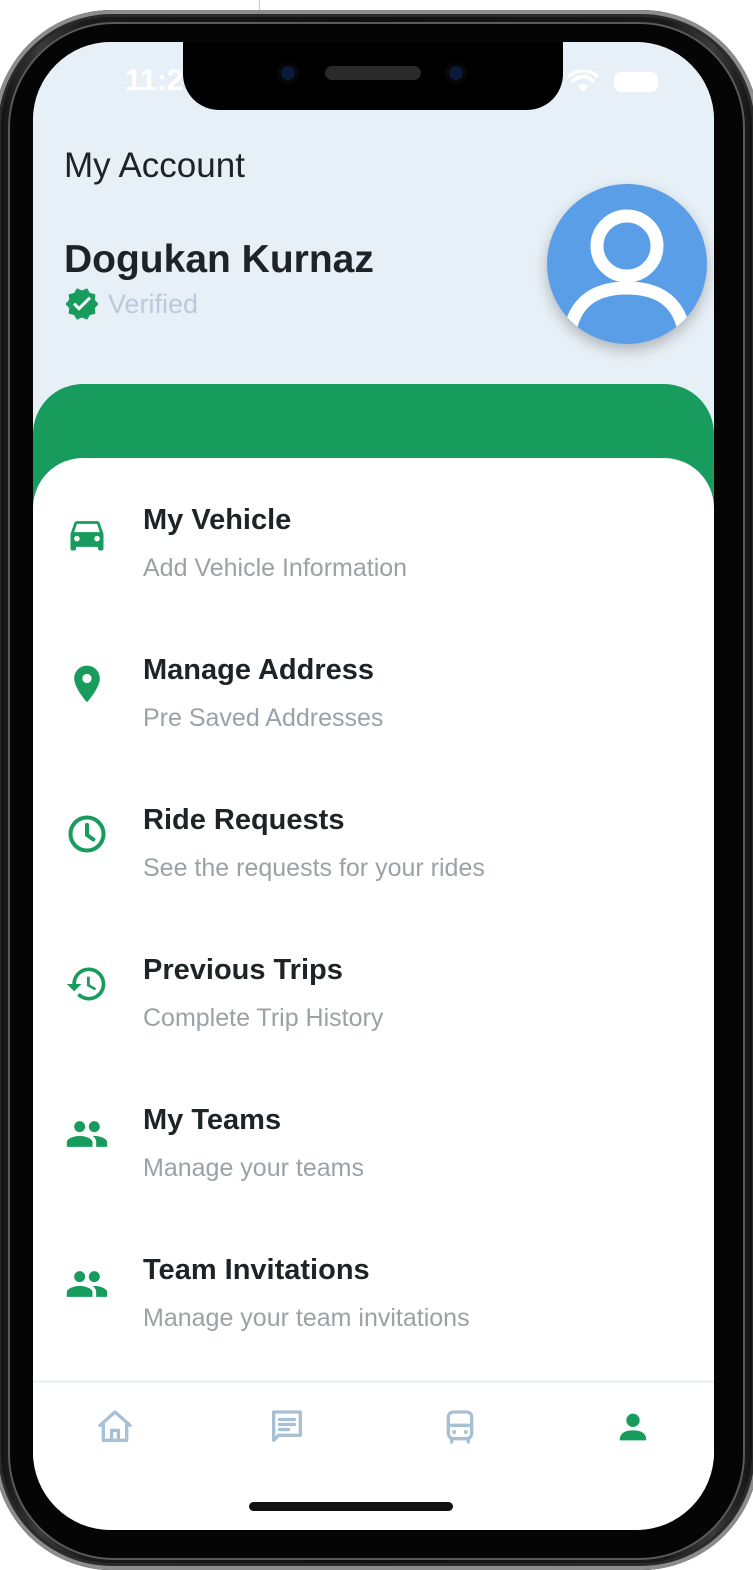 Image resolution: width=753 pixels, height=1570 pixels. I want to click on menu-item-my-teams: My Teams Manage your teams, so click(373, 1167).